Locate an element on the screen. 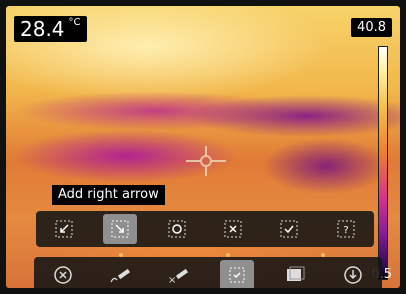 Image resolution: width=406 pixels, height=294 pixels. temperature-unit: °C is located at coordinates (74, 22).